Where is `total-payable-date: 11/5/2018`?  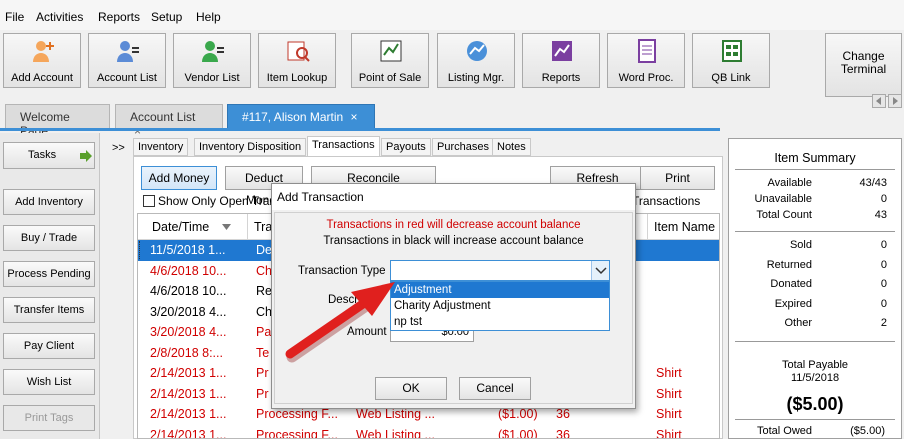 total-payable-date: 11/5/2018 is located at coordinates (815, 378).